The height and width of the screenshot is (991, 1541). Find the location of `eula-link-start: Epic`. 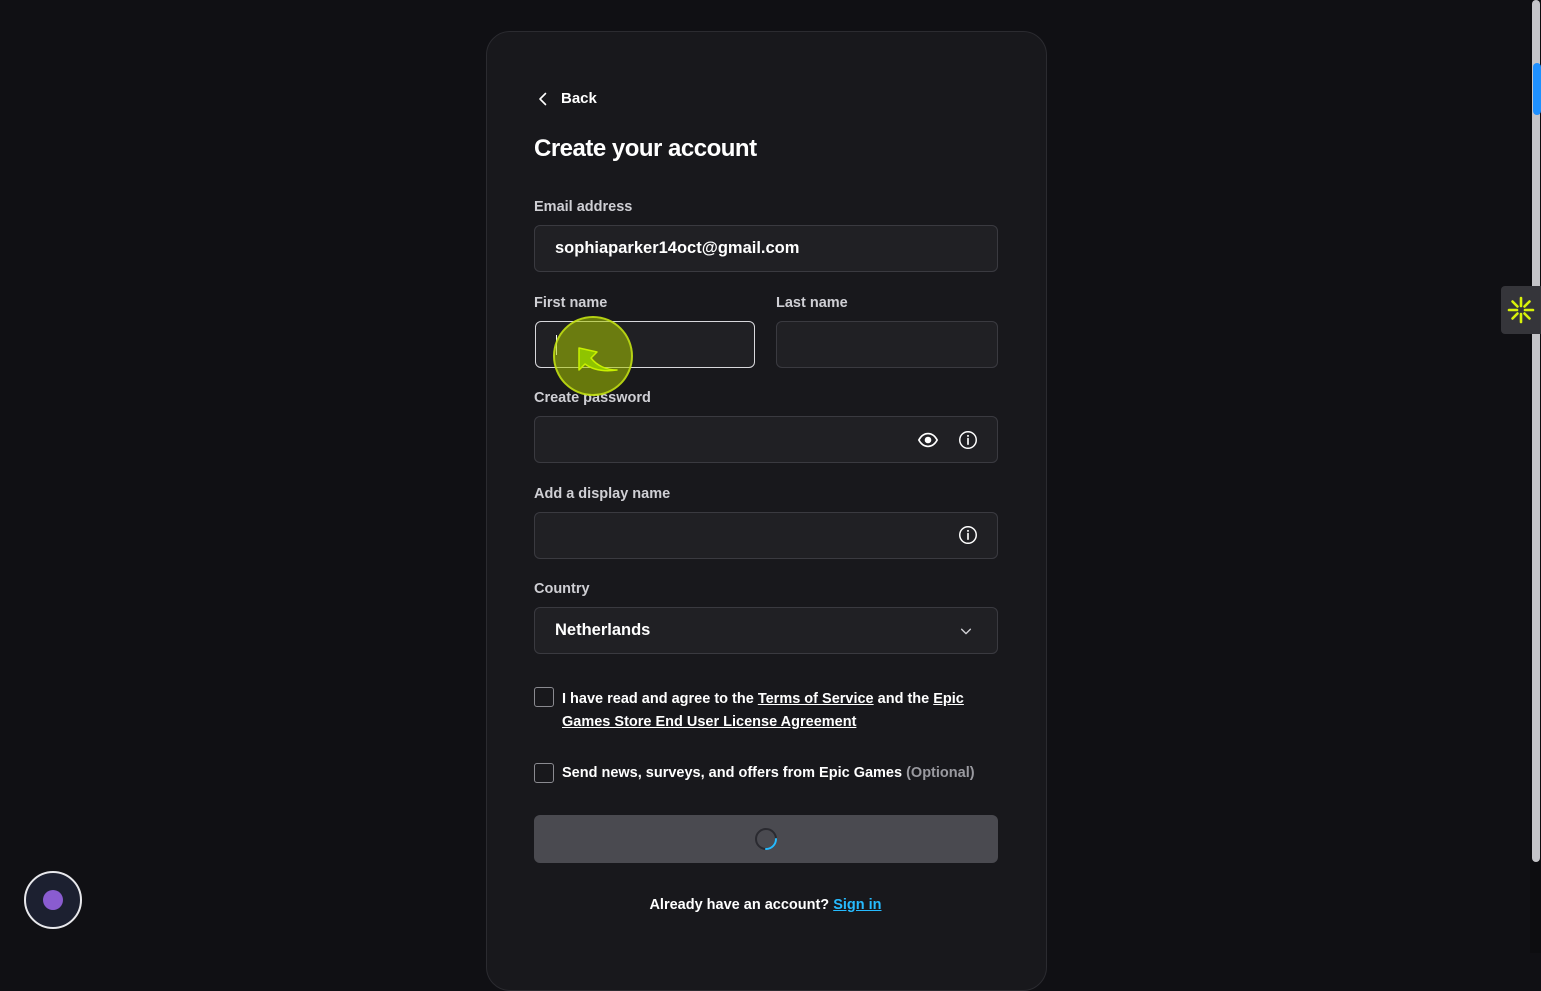

eula-link-start: Epic is located at coordinates (948, 699).